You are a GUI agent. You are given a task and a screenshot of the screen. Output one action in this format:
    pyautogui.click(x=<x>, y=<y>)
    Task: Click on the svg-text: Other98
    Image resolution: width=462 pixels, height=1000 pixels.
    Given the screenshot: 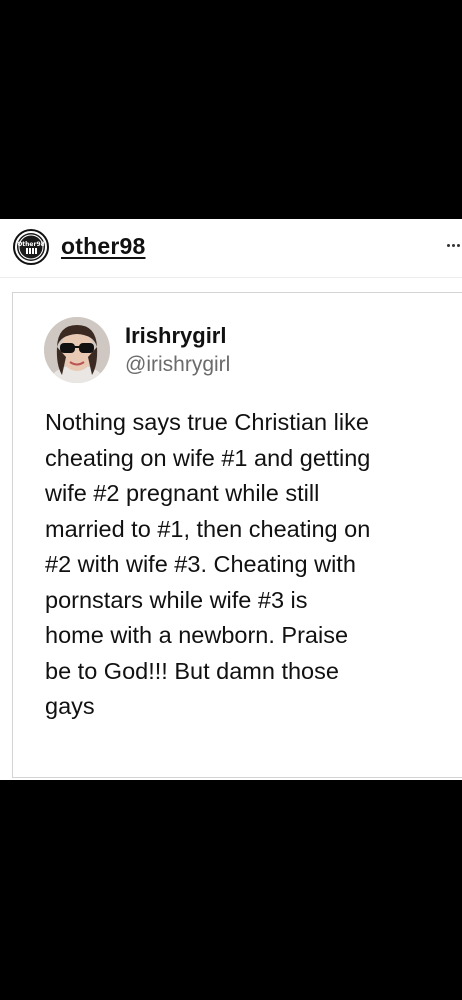 What is the action you would take?
    pyautogui.click(x=31, y=244)
    